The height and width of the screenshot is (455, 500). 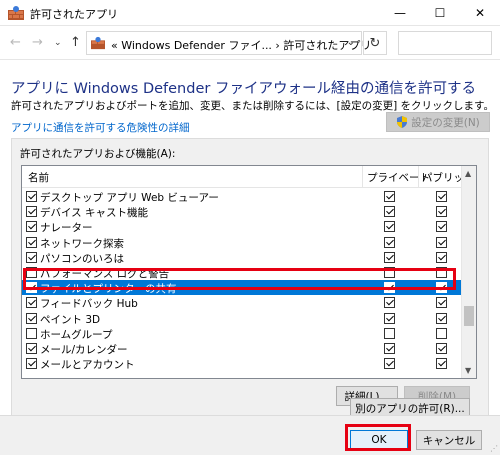 What do you see at coordinates (74, 14) in the screenshot?
I see `window-title: 許可されたアプリ` at bounding box center [74, 14].